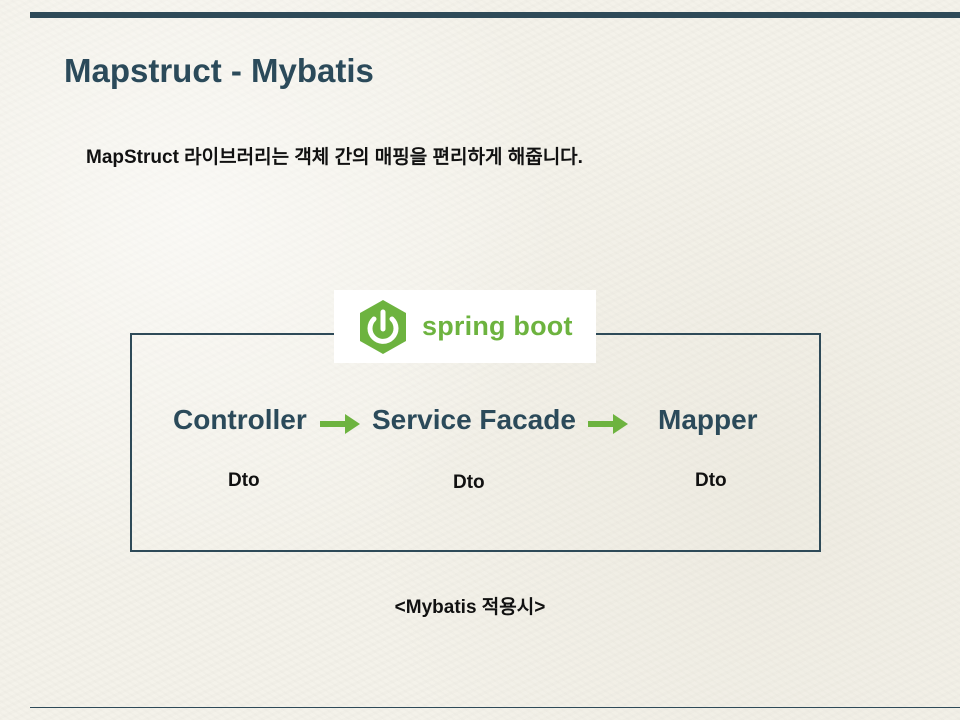 Image resolution: width=960 pixels, height=720 pixels. Describe the element at coordinates (497, 326) in the screenshot. I see `logo-text: spring boot` at that location.